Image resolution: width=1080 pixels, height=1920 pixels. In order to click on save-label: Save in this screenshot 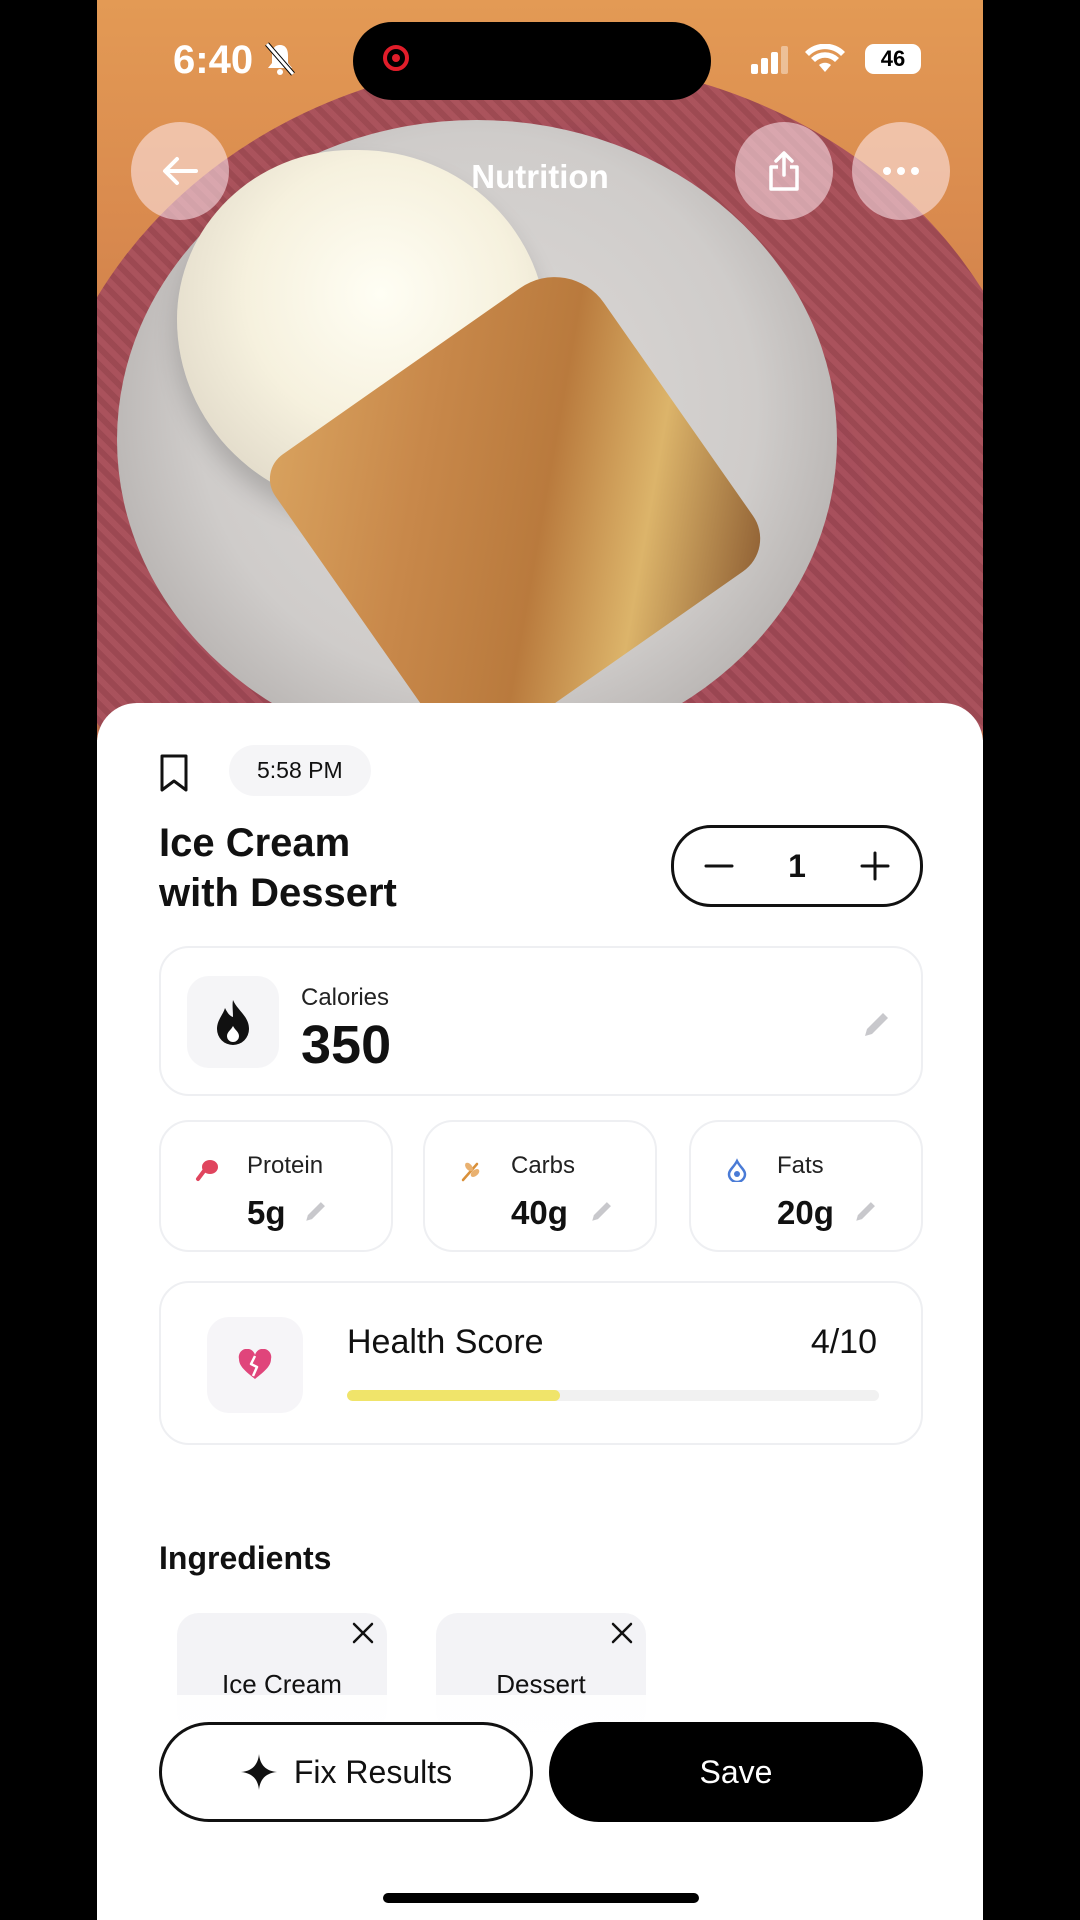, I will do `click(736, 1771)`.